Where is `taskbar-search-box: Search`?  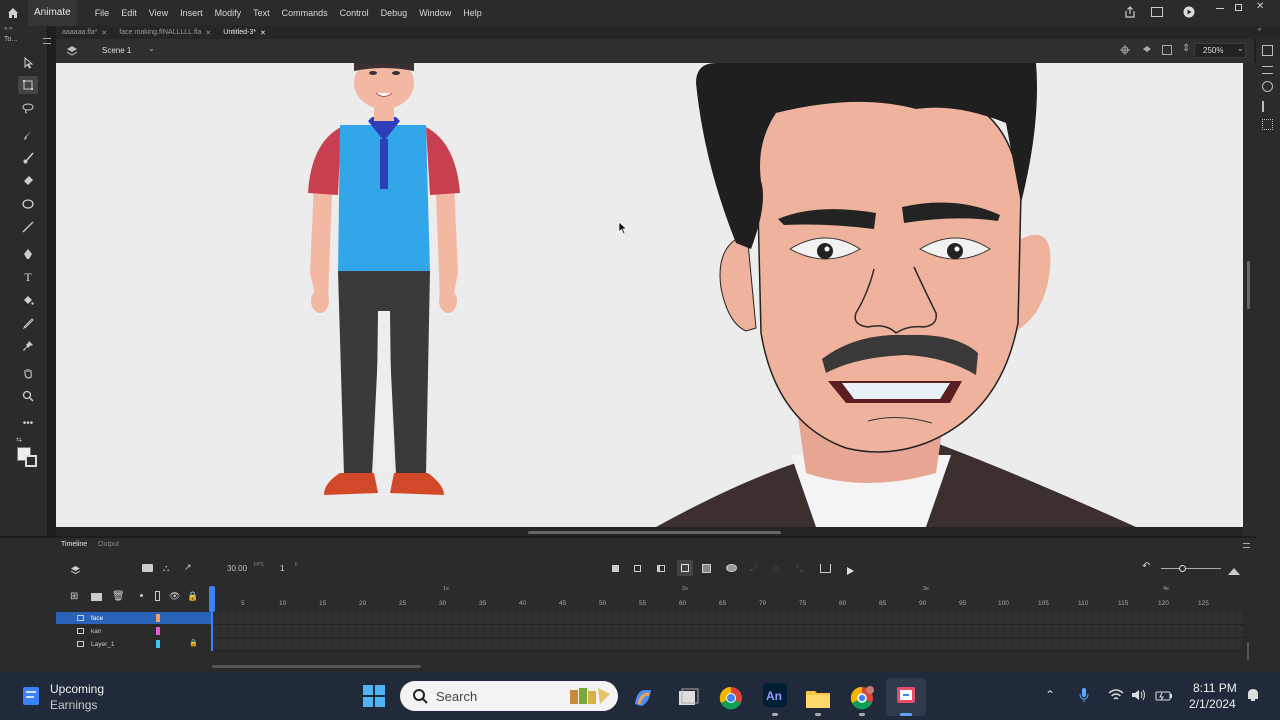
taskbar-search-box: Search is located at coordinates (509, 696).